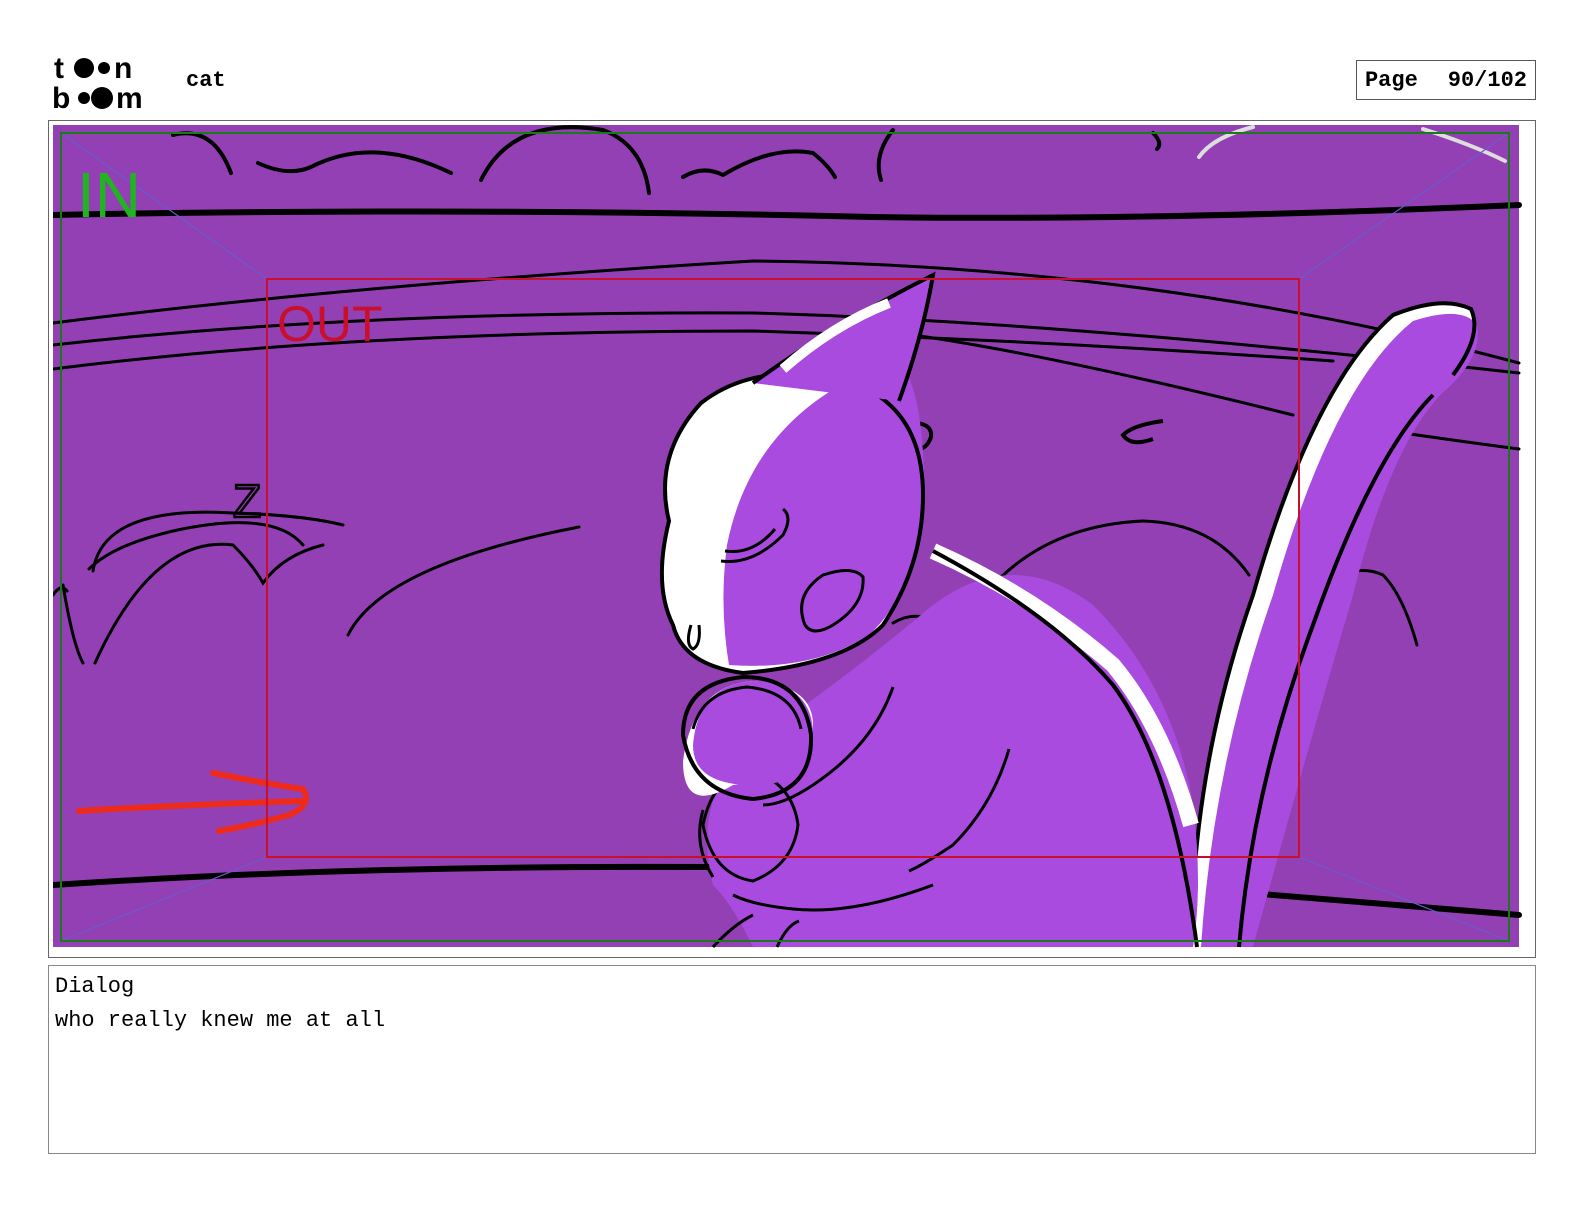  I want to click on out-label: OUT, so click(330, 324).